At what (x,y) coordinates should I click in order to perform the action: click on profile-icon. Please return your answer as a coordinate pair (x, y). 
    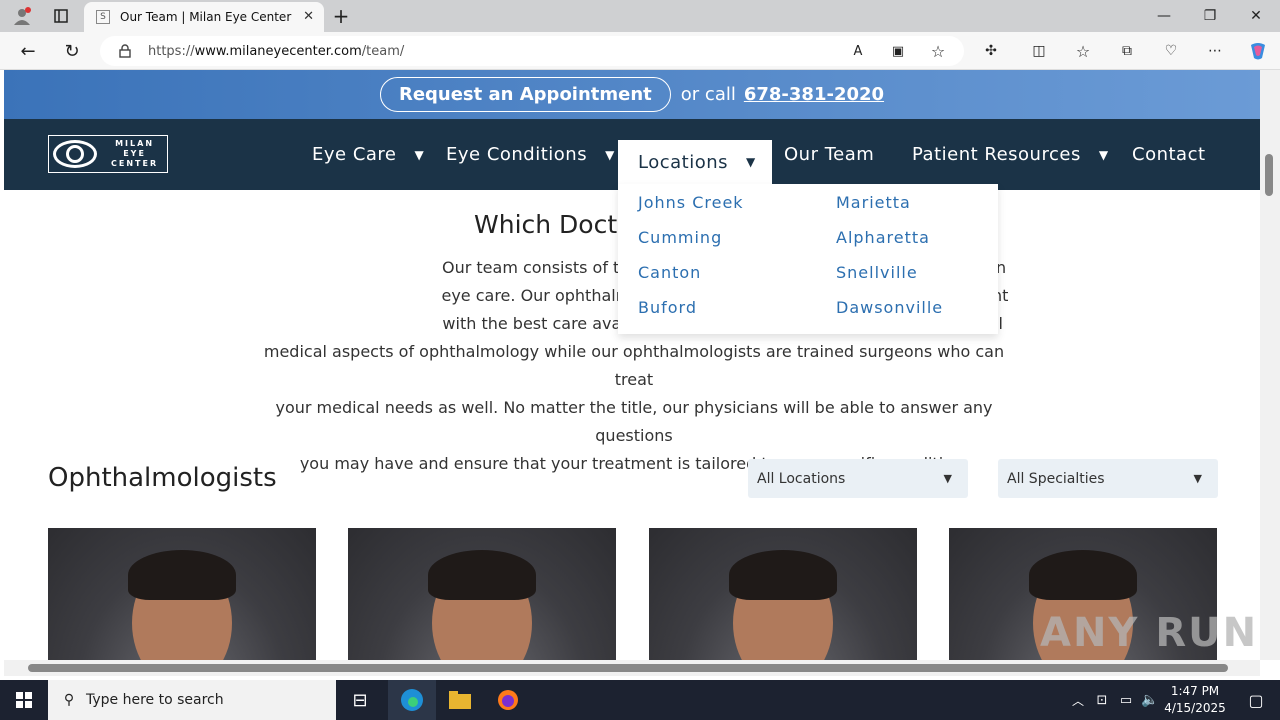
    Looking at the image, I should click on (22, 16).